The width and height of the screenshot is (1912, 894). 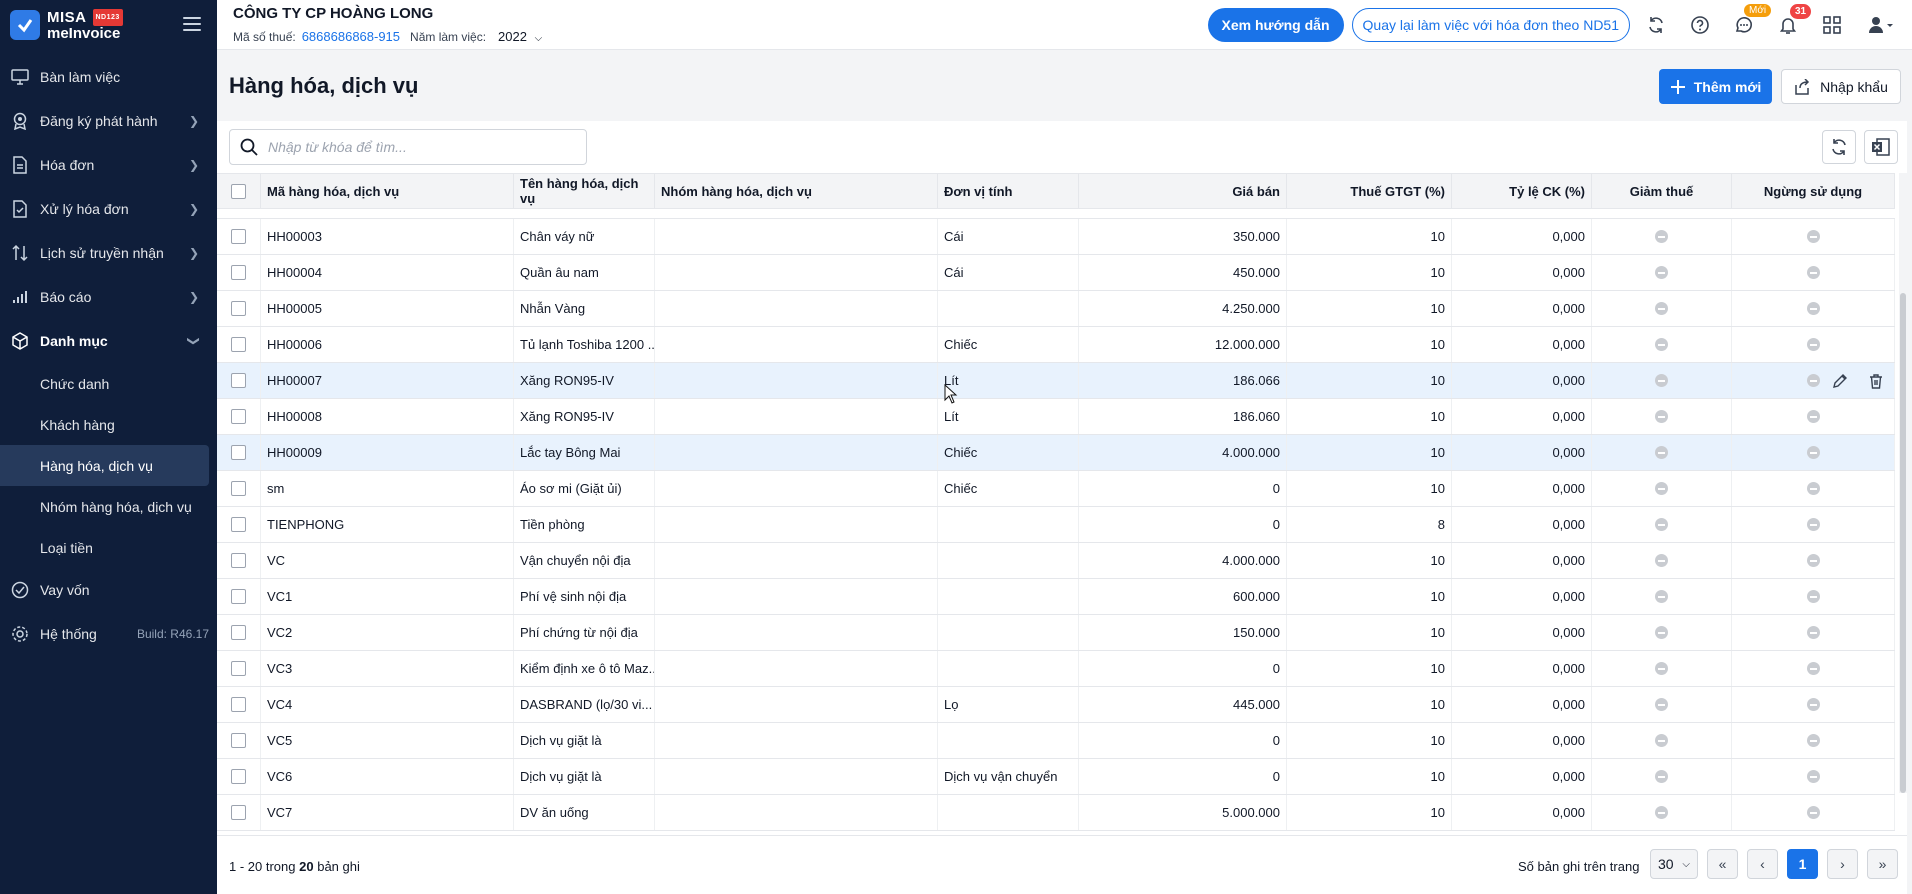 What do you see at coordinates (418, 147) in the screenshot?
I see `search-input` at bounding box center [418, 147].